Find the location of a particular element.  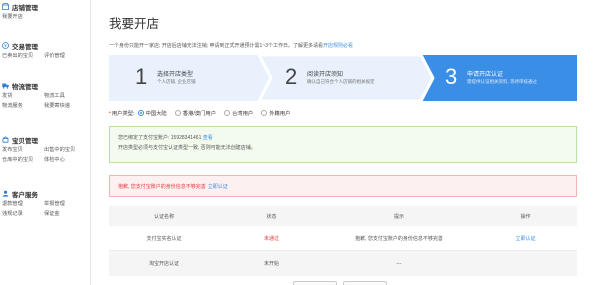

alipay-account-text: 您已绑定了支付宝账户: 15928341461 is located at coordinates (160, 138).